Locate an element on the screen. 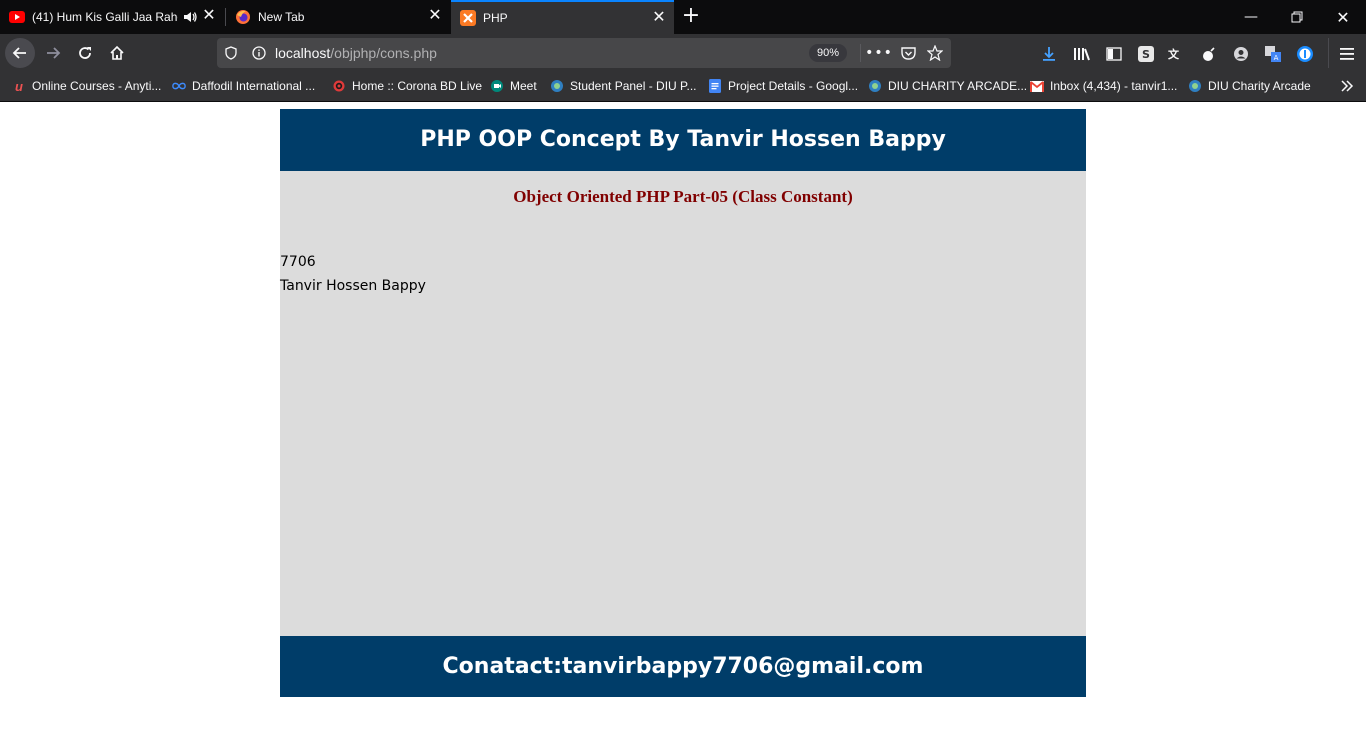  back-arrow-icon is located at coordinates (19, 53).